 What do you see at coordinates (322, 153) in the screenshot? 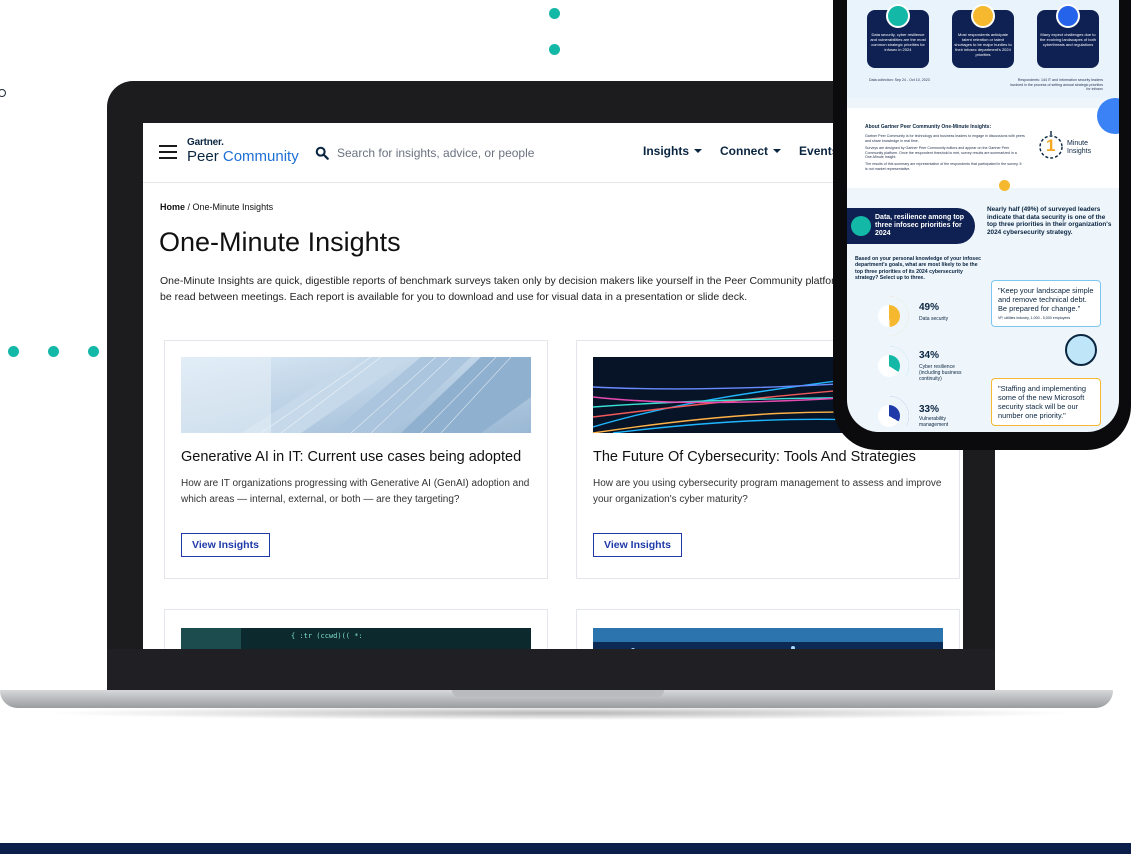
I see `search-icon` at bounding box center [322, 153].